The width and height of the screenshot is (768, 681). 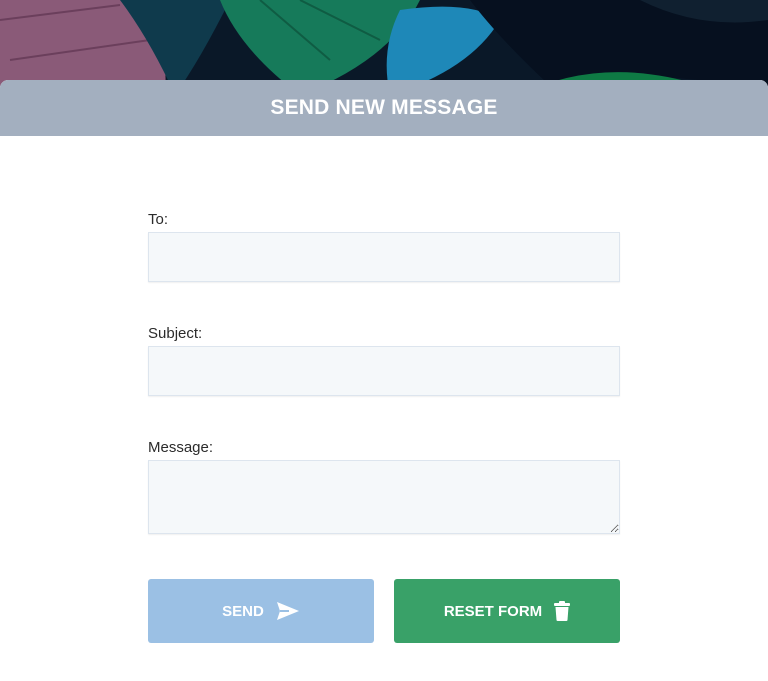 I want to click on card-header: SEND NEW MESSAGE, so click(x=384, y=108).